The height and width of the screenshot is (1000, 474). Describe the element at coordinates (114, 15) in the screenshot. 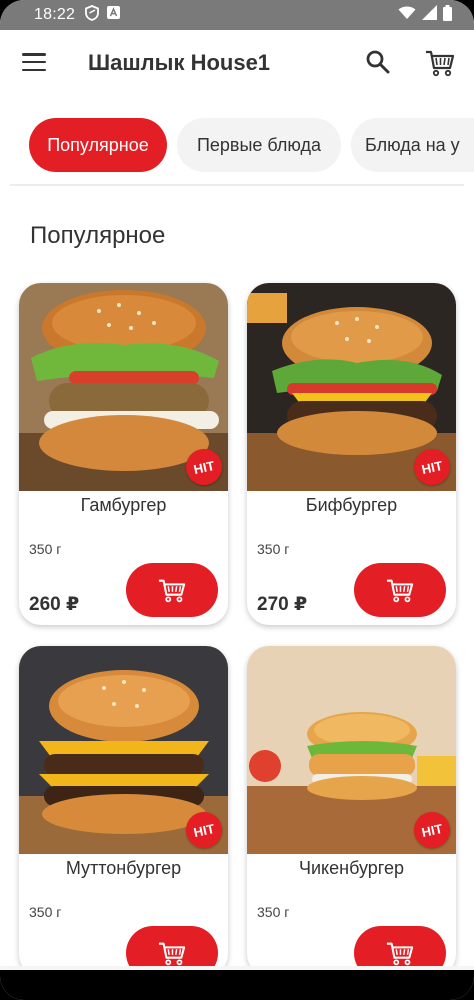

I see `a-notification-icon` at that location.